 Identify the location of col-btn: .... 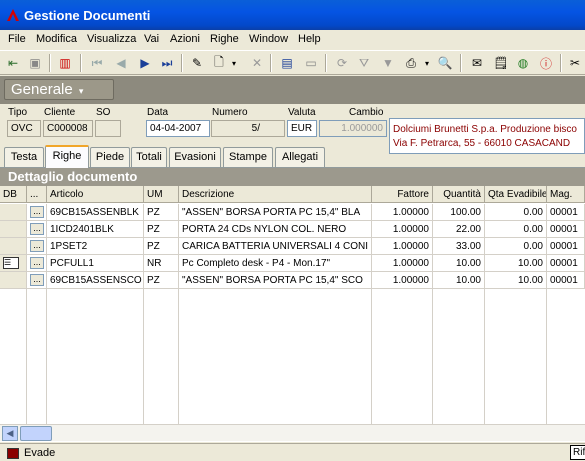
(37, 194).